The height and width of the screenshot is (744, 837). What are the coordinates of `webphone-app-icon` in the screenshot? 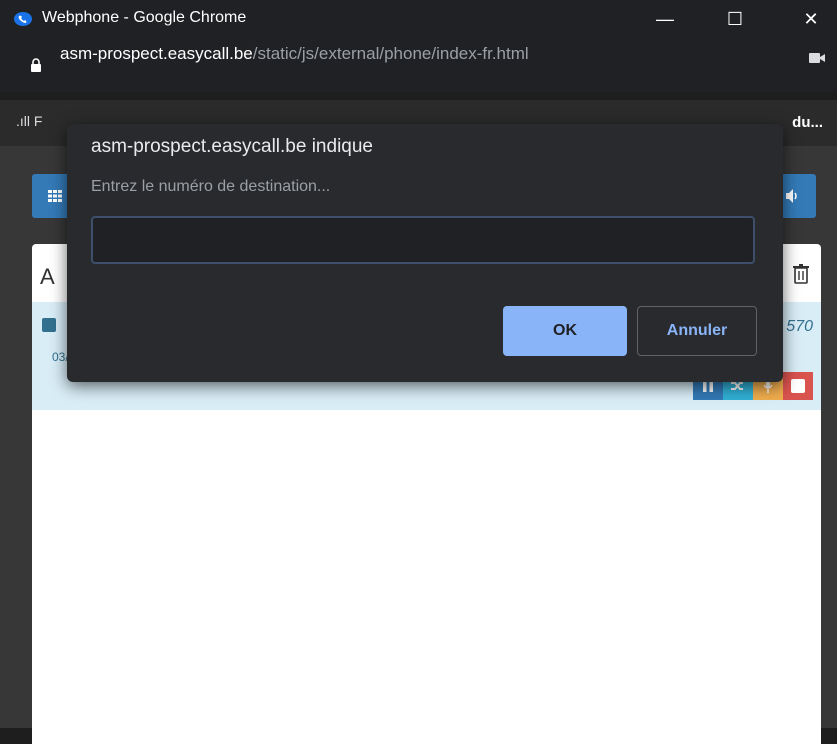 It's located at (23, 19).